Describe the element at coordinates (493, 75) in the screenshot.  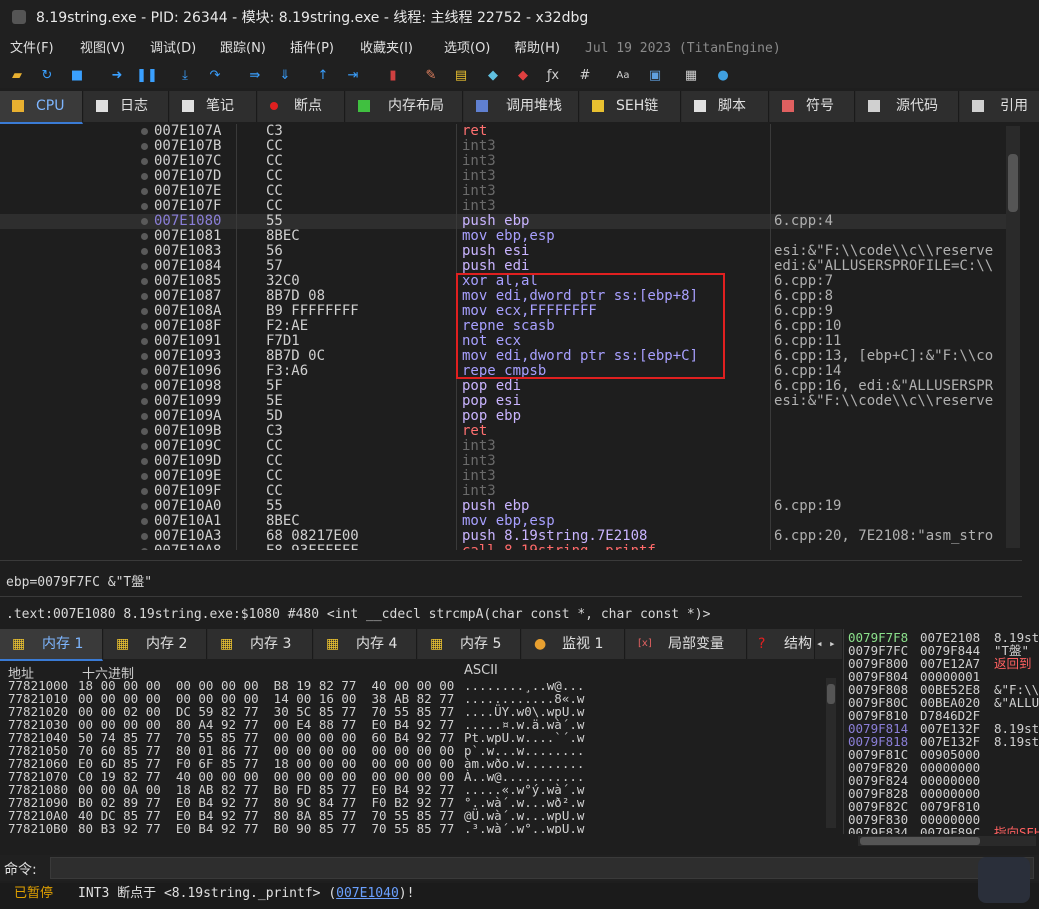
I see `labels-icon: ◆` at that location.